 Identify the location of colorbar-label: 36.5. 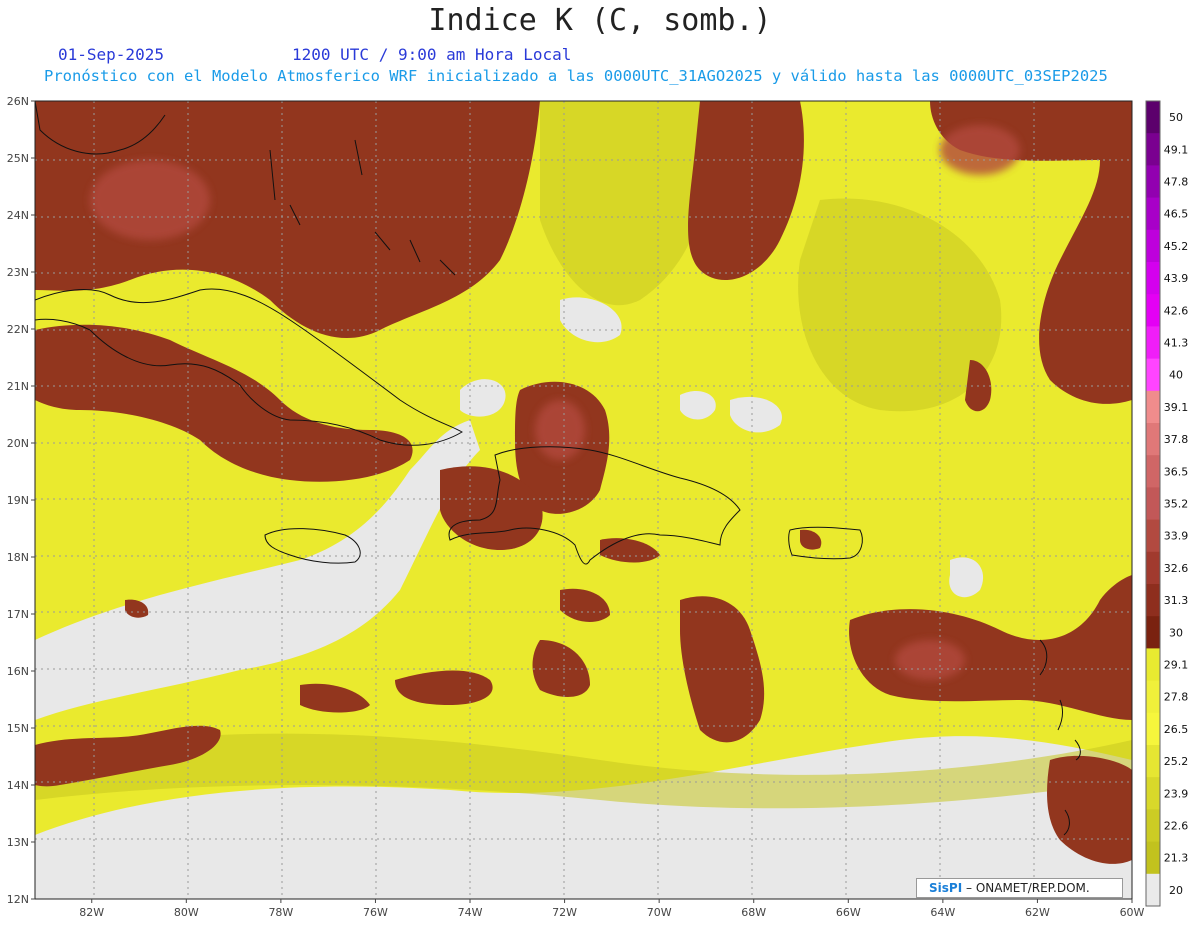
(1176, 471).